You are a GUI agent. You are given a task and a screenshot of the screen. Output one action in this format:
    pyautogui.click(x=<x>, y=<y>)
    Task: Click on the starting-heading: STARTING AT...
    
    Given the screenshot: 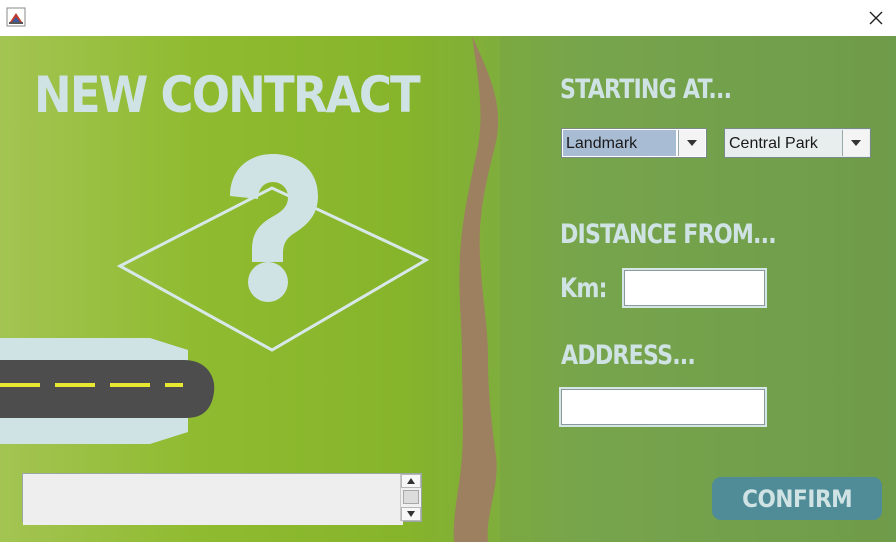 What is the action you would take?
    pyautogui.click(x=646, y=89)
    